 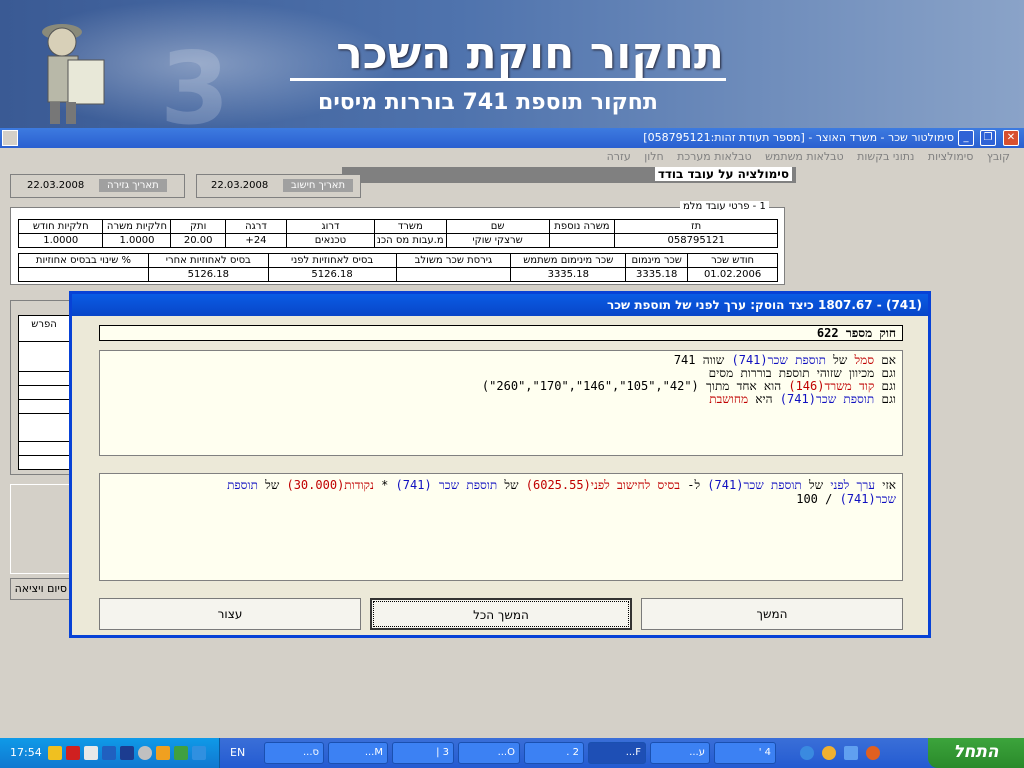 What do you see at coordinates (696, 240) in the screenshot?
I see `cell: 058795121` at bounding box center [696, 240].